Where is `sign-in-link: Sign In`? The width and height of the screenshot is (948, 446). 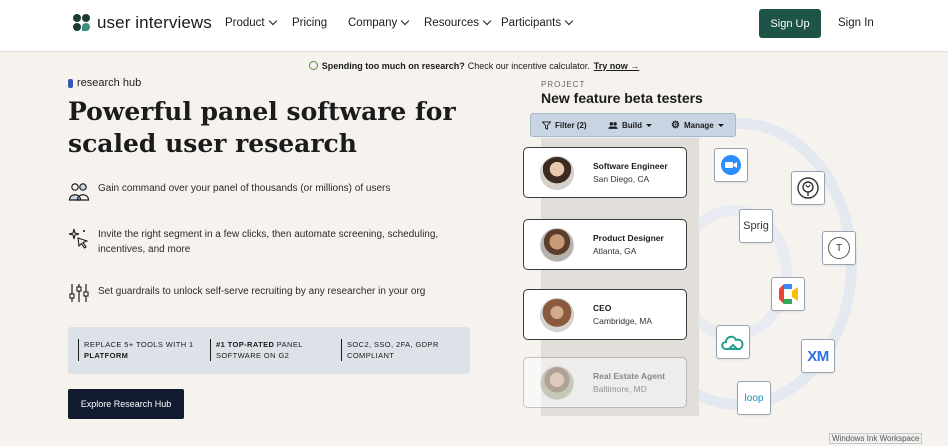
sign-in-link: Sign In is located at coordinates (856, 23).